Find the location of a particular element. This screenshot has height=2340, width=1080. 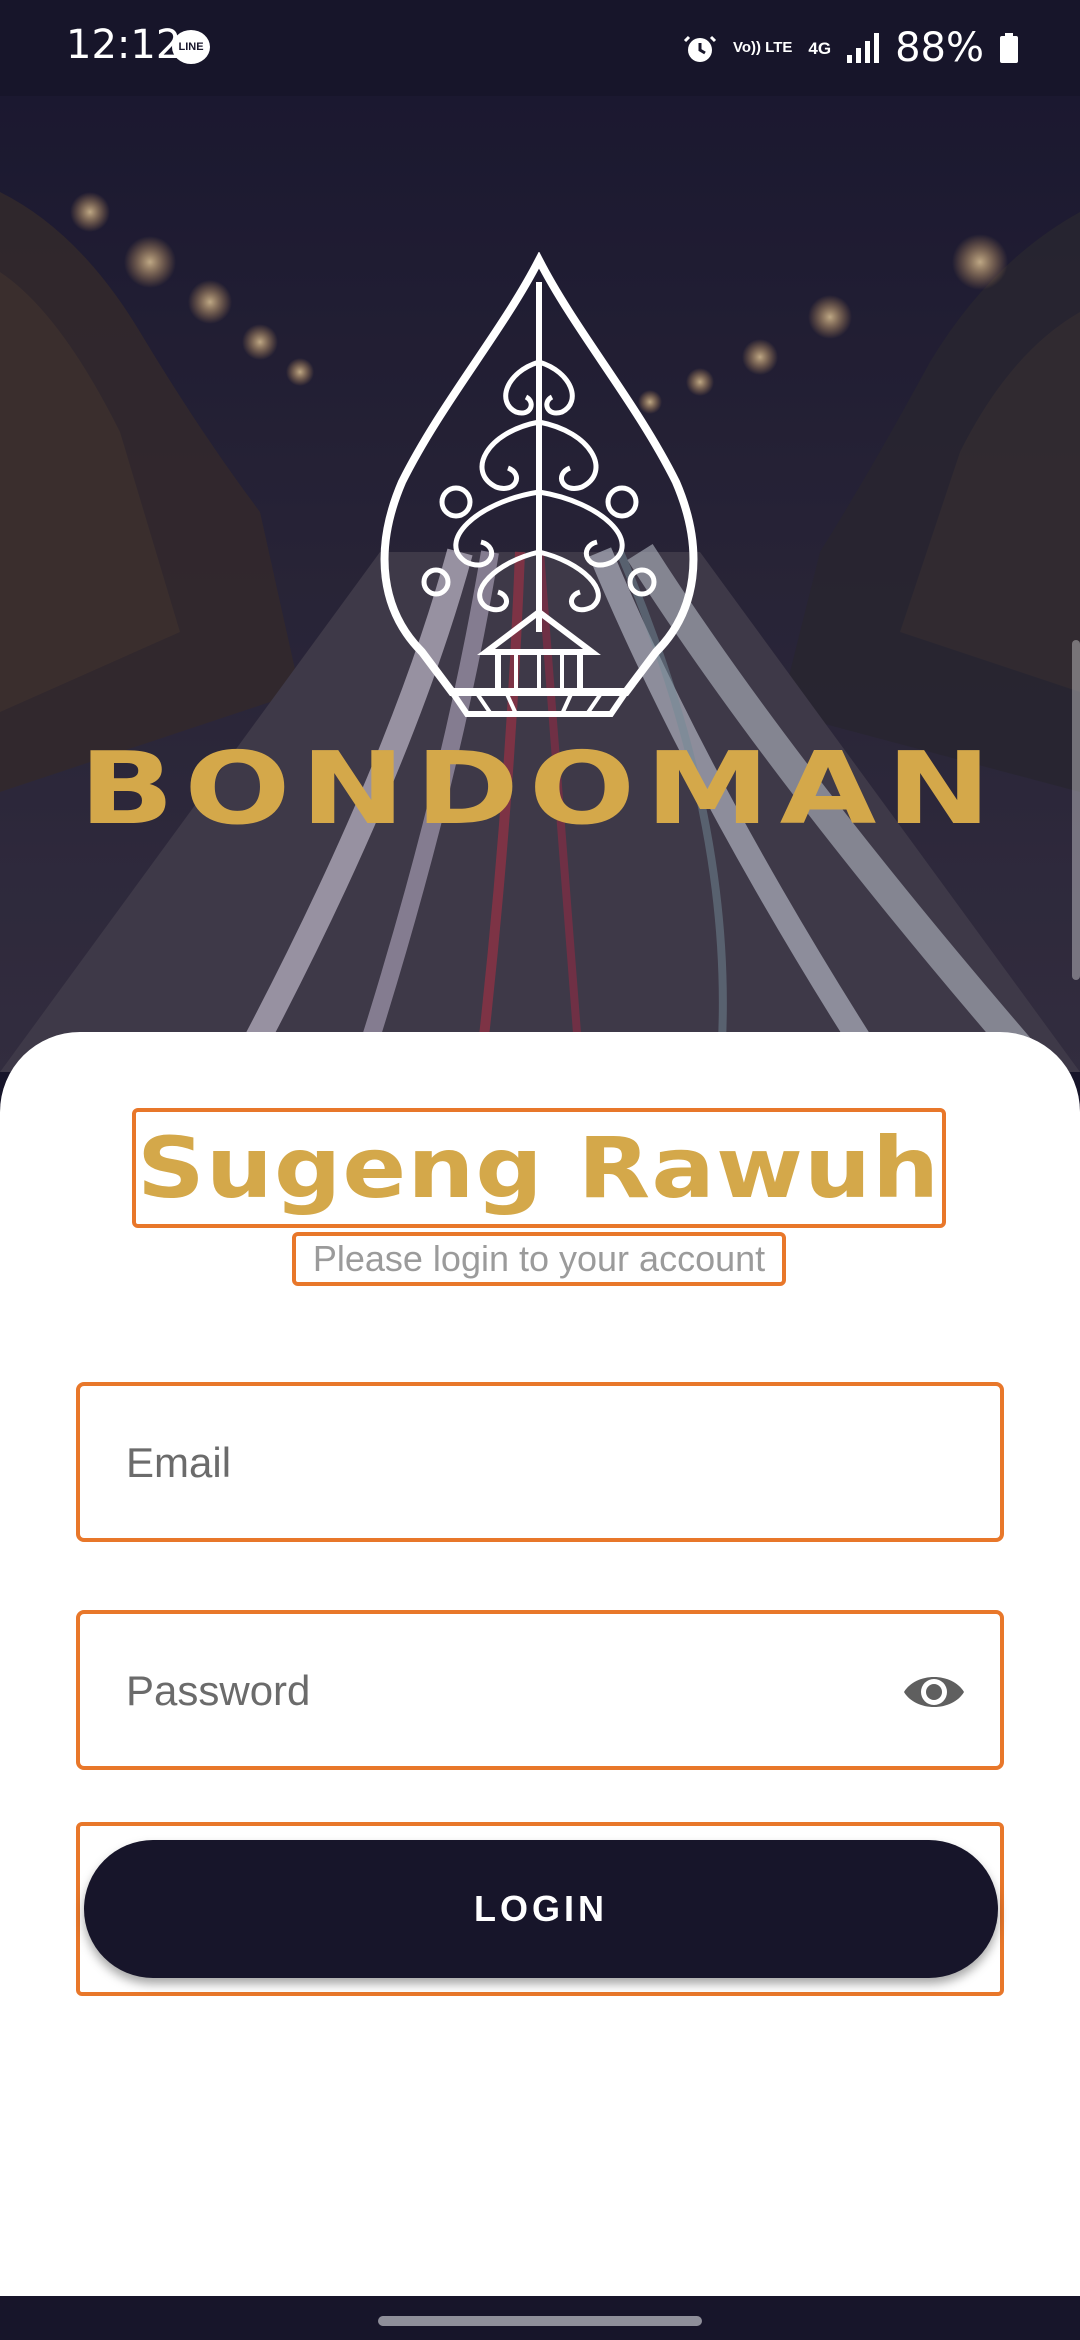

line-app-icon: LINE is located at coordinates (191, 47).